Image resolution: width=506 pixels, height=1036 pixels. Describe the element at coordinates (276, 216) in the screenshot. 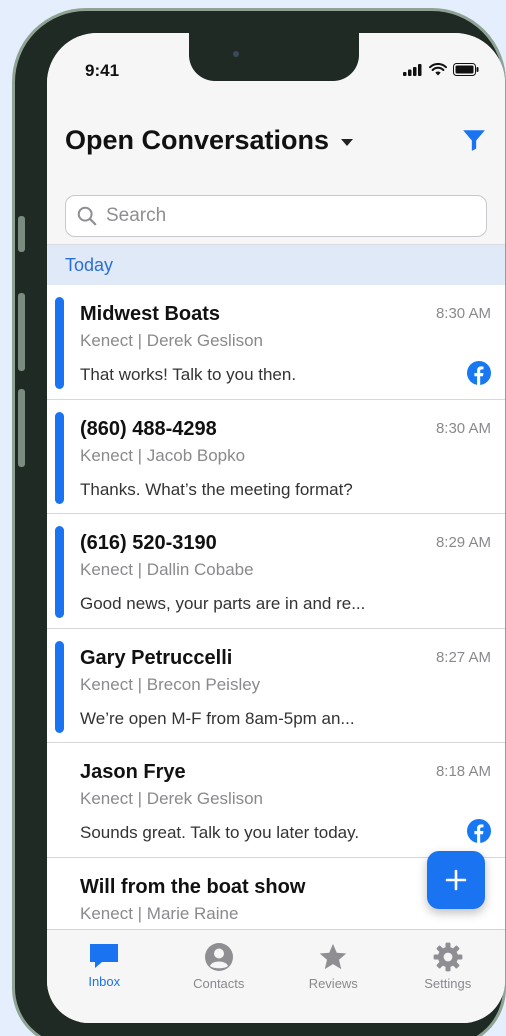

I see `search-input: Search` at that location.